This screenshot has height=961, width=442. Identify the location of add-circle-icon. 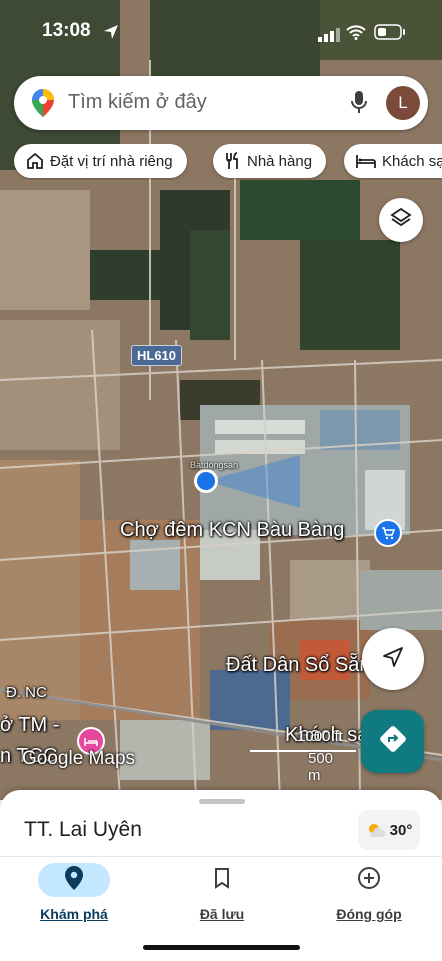
(369, 880).